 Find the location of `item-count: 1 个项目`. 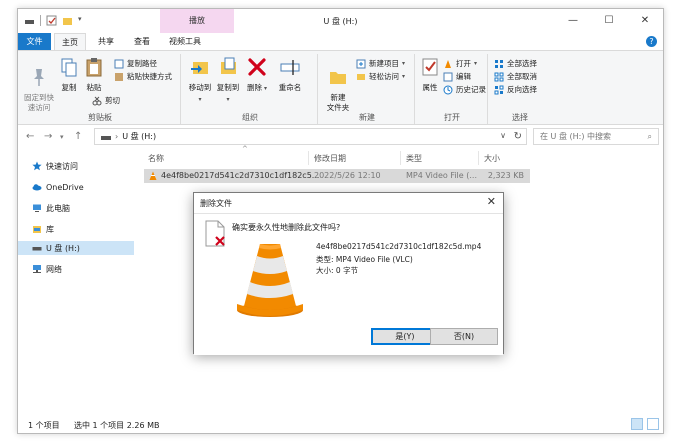

item-count: 1 个项目 is located at coordinates (44, 425).